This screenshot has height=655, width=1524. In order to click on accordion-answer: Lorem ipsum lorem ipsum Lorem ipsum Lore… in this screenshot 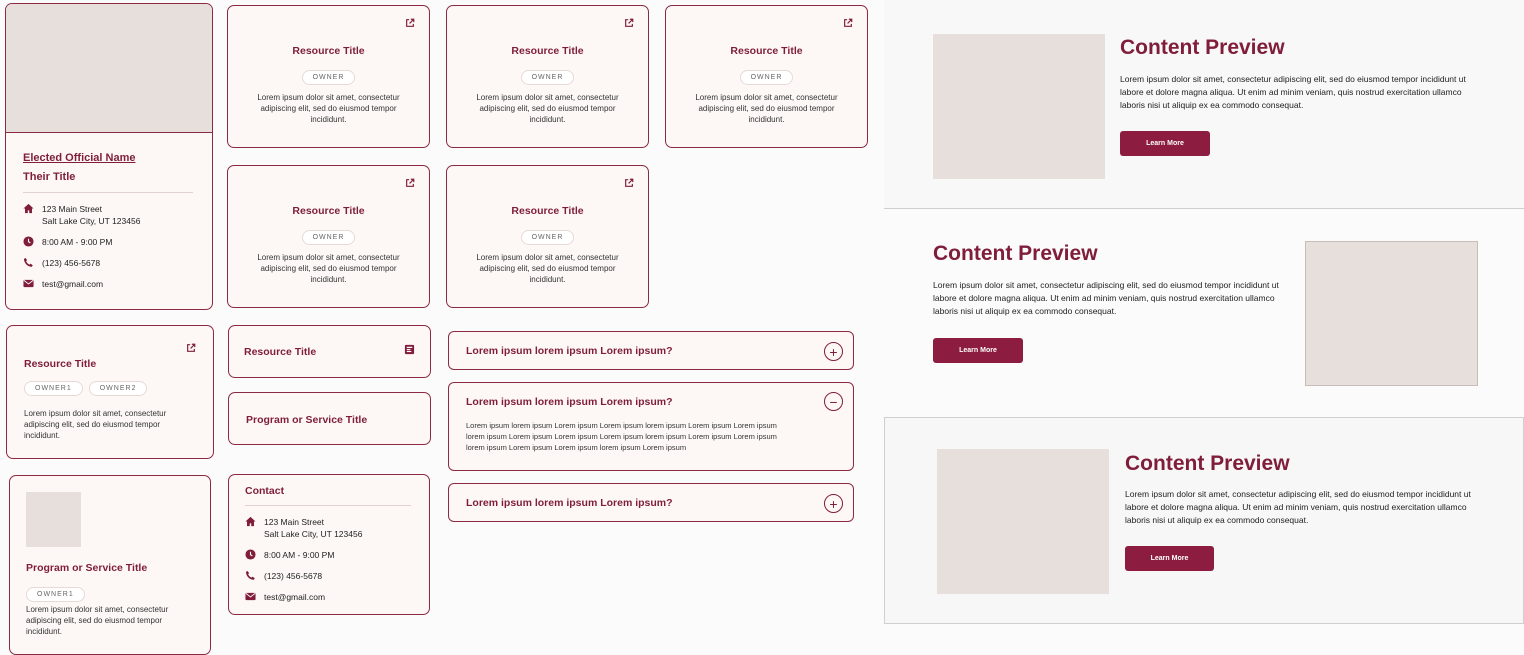, I will do `click(621, 436)`.